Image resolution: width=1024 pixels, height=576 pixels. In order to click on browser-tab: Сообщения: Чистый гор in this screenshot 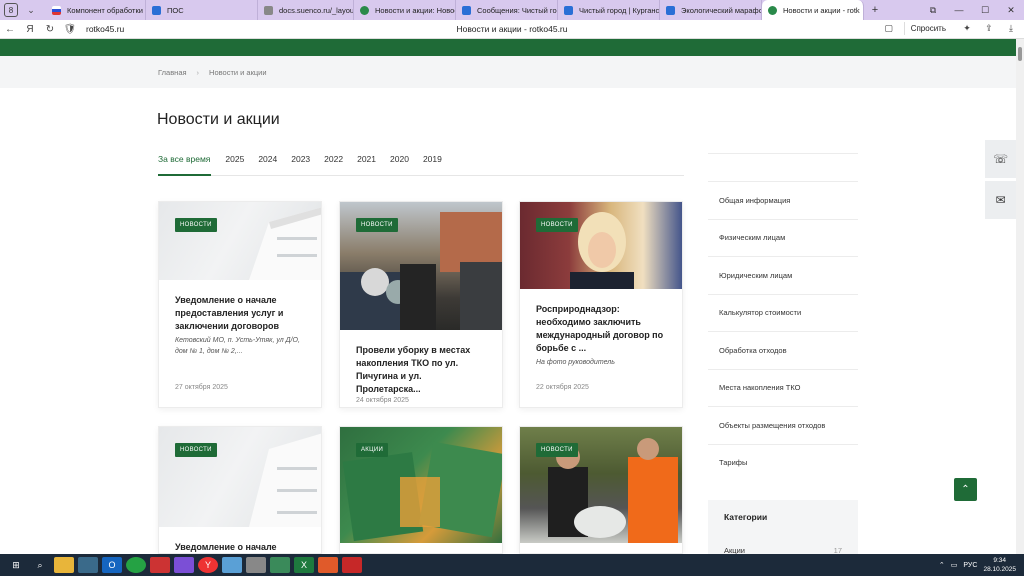, I will do `click(507, 10)`.